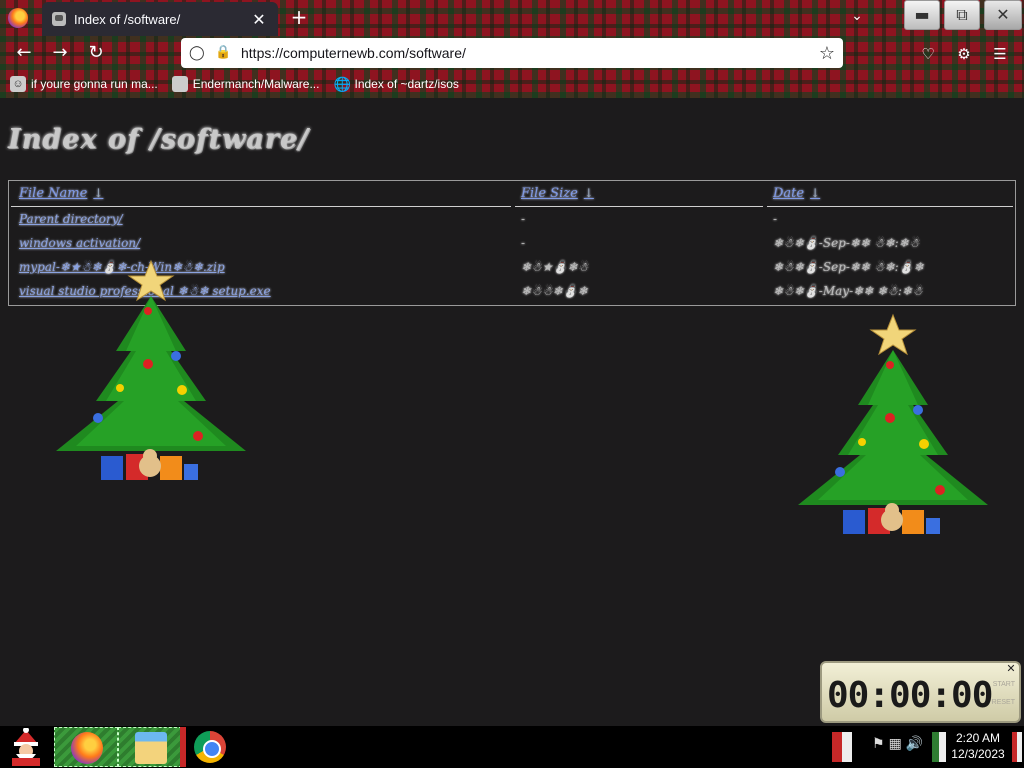 This screenshot has width=1024, height=768. What do you see at coordinates (342, 84) in the screenshot?
I see `globe-icon: 🌐` at bounding box center [342, 84].